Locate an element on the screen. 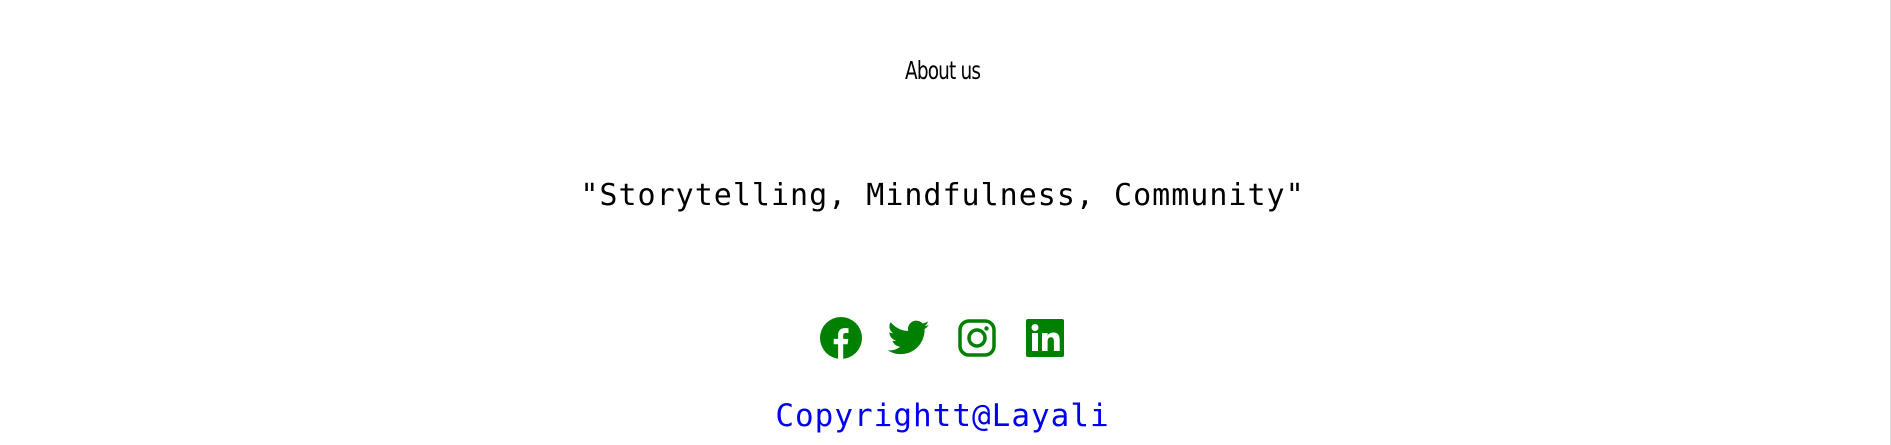 The height and width of the screenshot is (445, 1891). about-us-link: About us is located at coordinates (943, 70).